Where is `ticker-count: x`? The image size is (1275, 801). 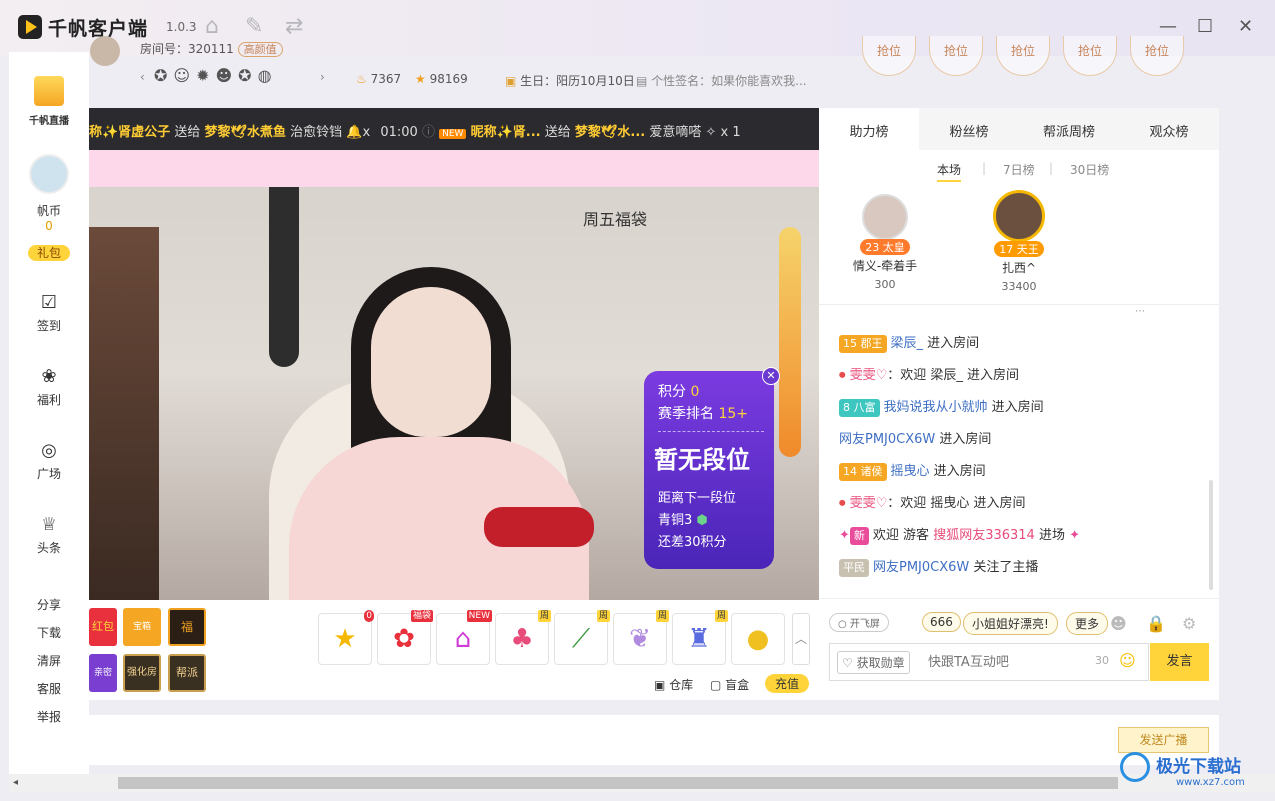
ticker-count: x is located at coordinates (366, 132).